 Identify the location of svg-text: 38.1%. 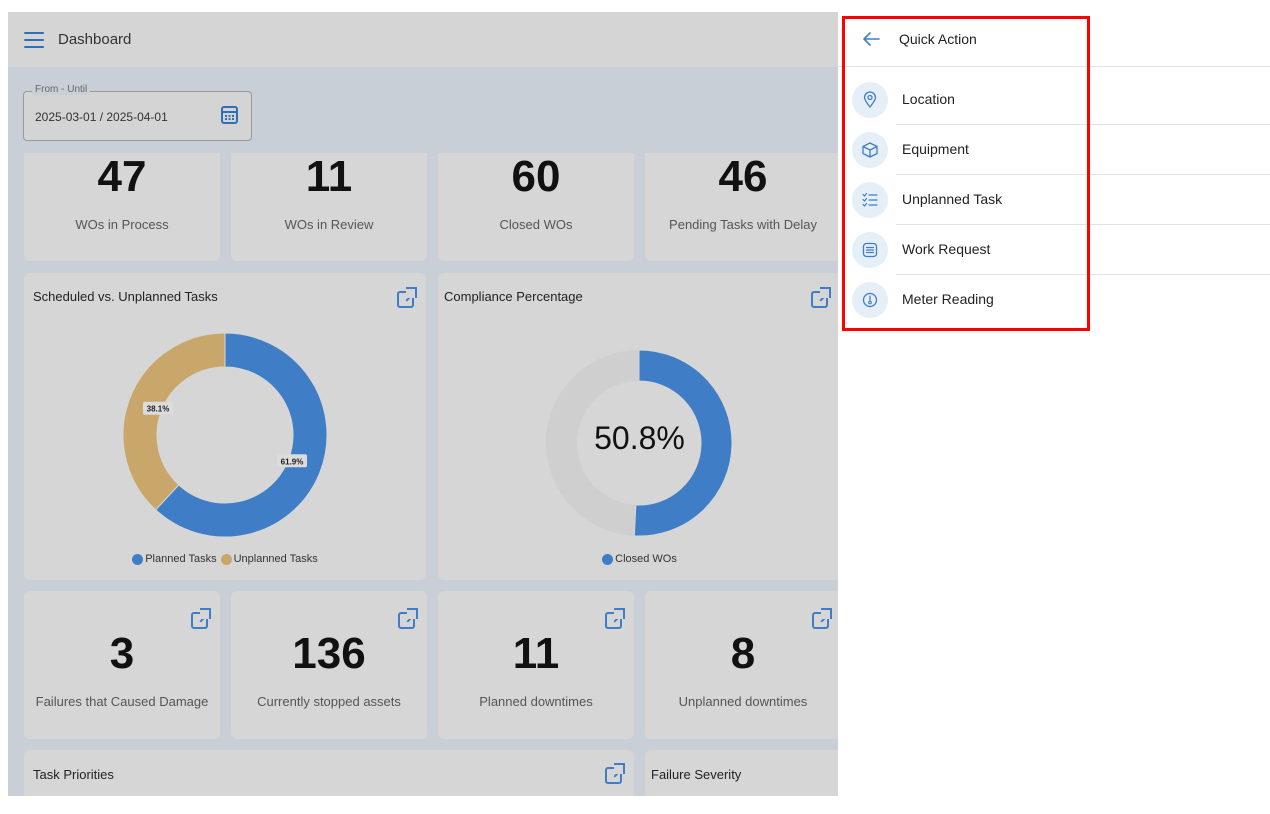
(158, 409).